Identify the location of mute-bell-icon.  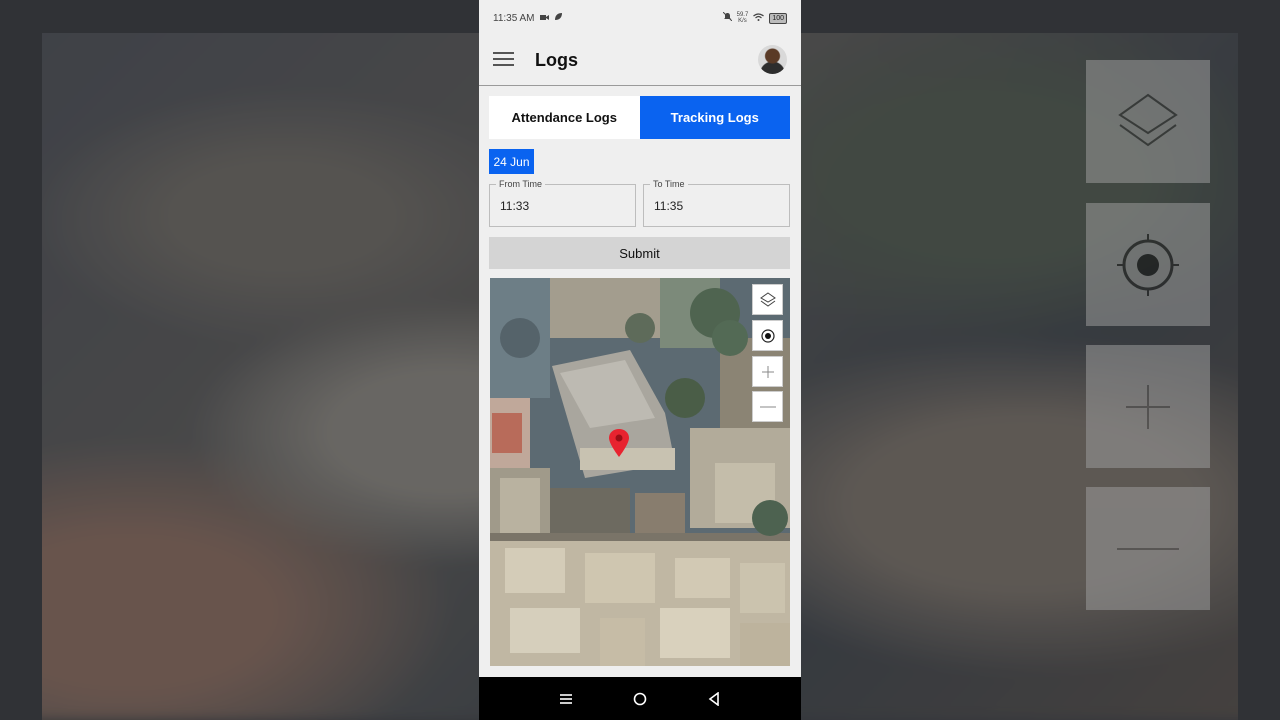
(727, 17).